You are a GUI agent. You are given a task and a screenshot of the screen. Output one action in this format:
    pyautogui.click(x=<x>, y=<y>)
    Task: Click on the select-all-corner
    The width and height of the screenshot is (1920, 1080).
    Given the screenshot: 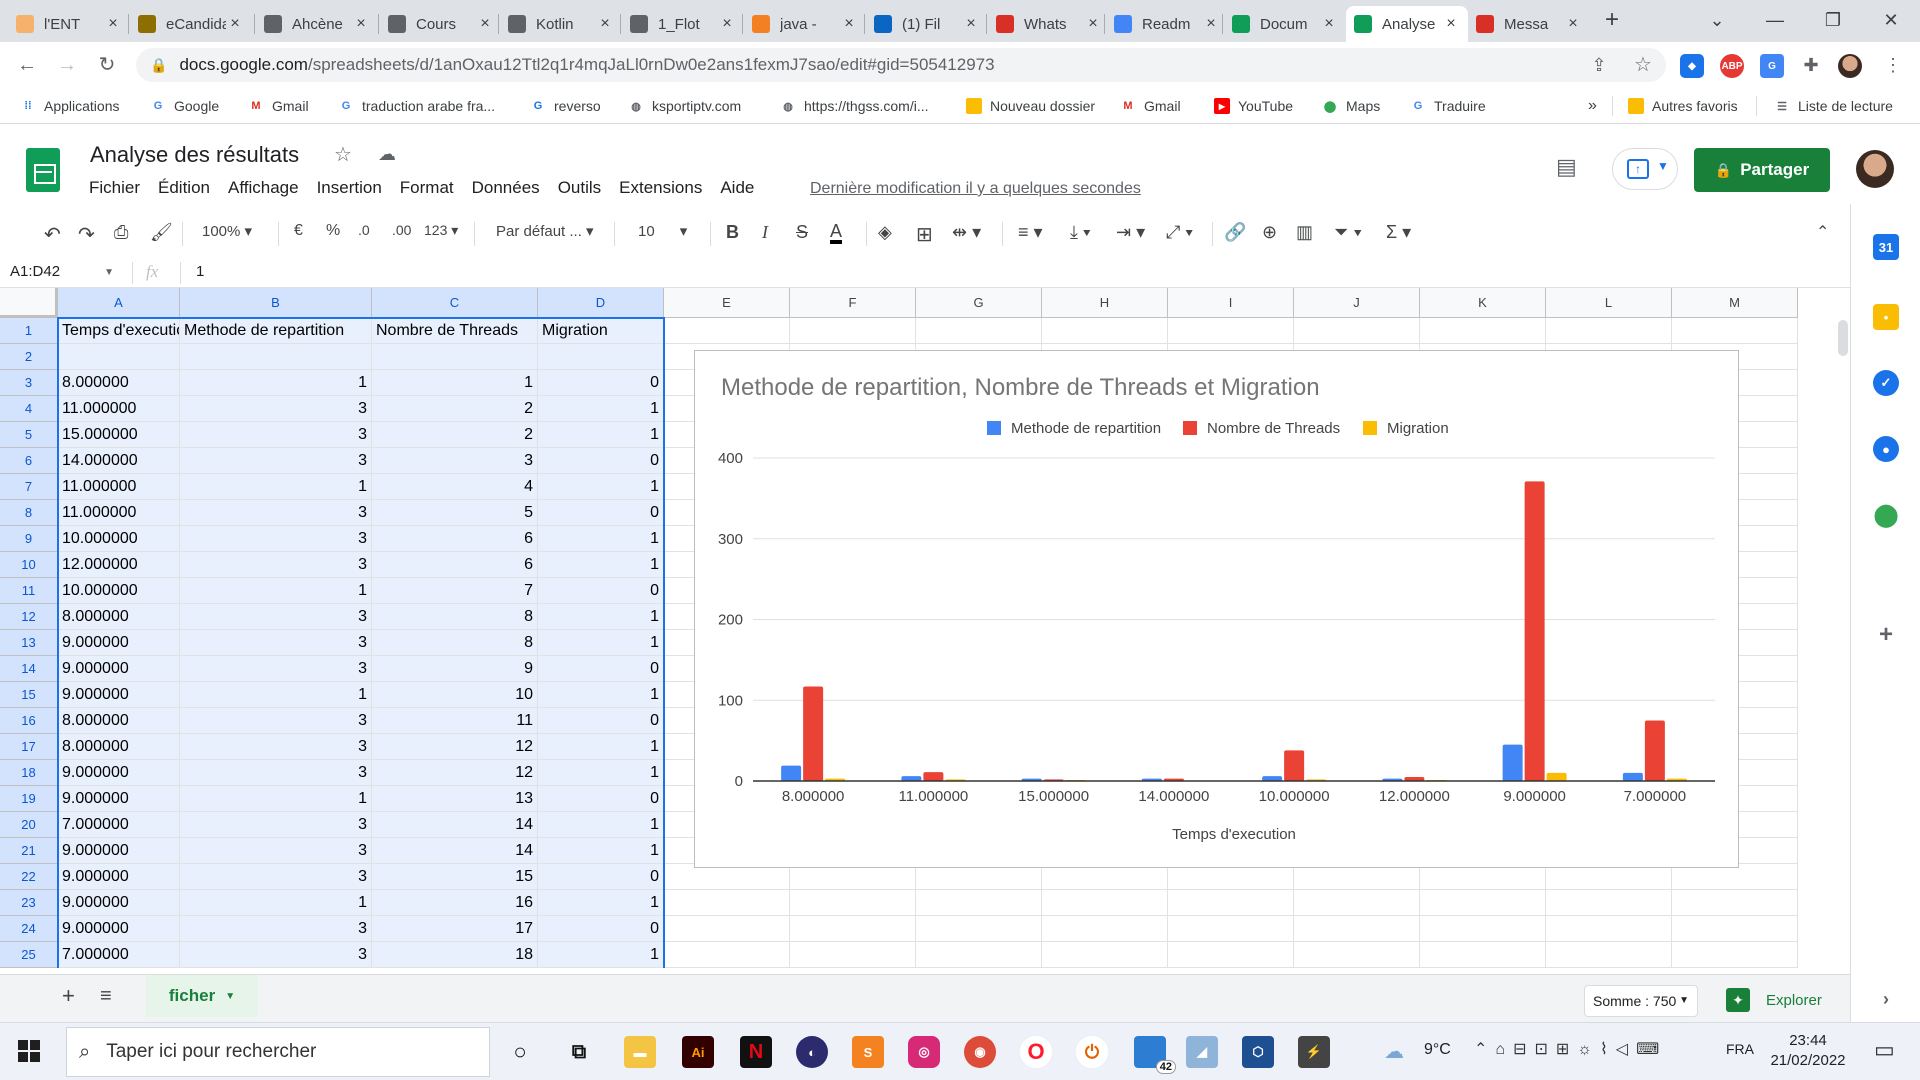 What is the action you would take?
    pyautogui.click(x=29, y=303)
    